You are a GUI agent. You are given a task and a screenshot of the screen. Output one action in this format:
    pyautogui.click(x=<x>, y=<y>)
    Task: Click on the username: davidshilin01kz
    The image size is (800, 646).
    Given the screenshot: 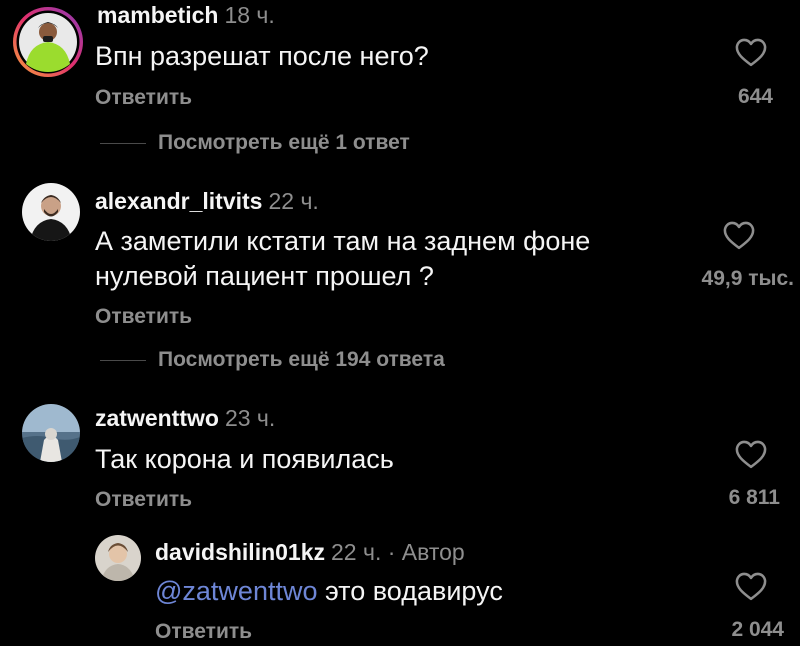 What is the action you would take?
    pyautogui.click(x=240, y=552)
    